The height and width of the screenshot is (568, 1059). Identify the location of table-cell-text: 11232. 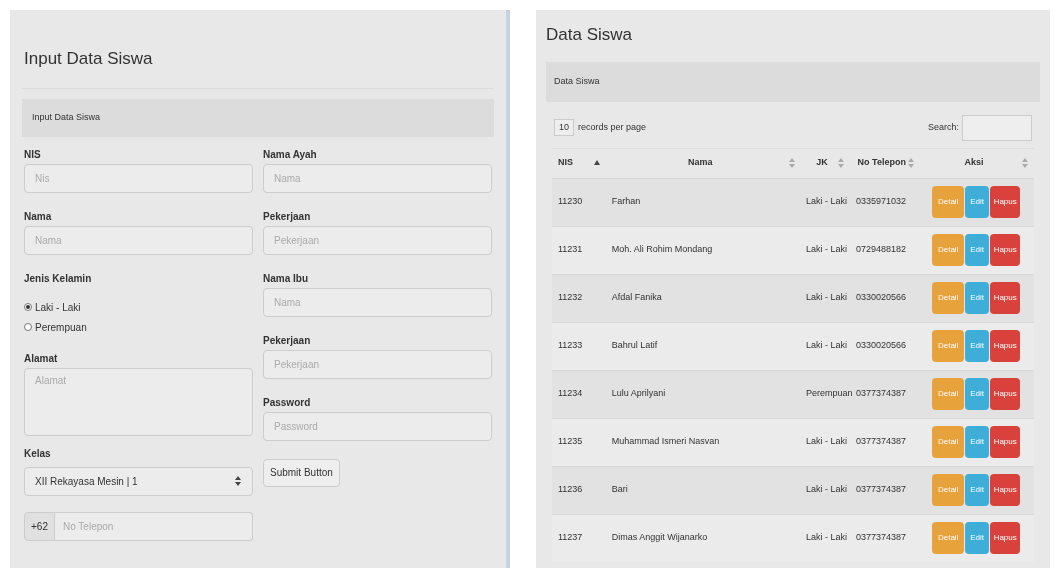
(570, 298).